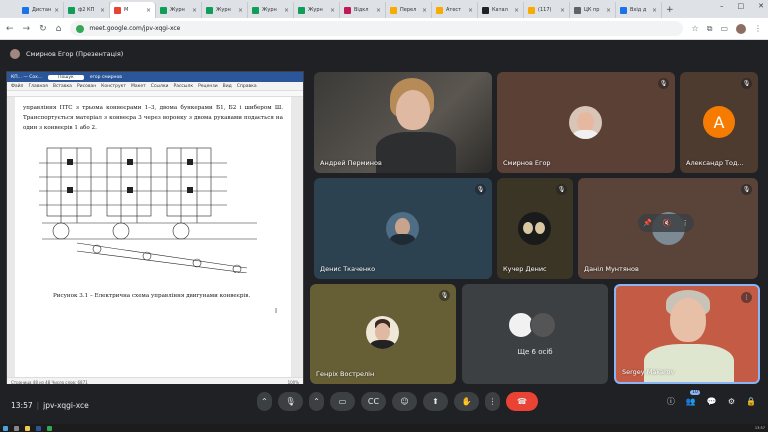  What do you see at coordinates (38, 428) in the screenshot?
I see `word-app-icon` at bounding box center [38, 428].